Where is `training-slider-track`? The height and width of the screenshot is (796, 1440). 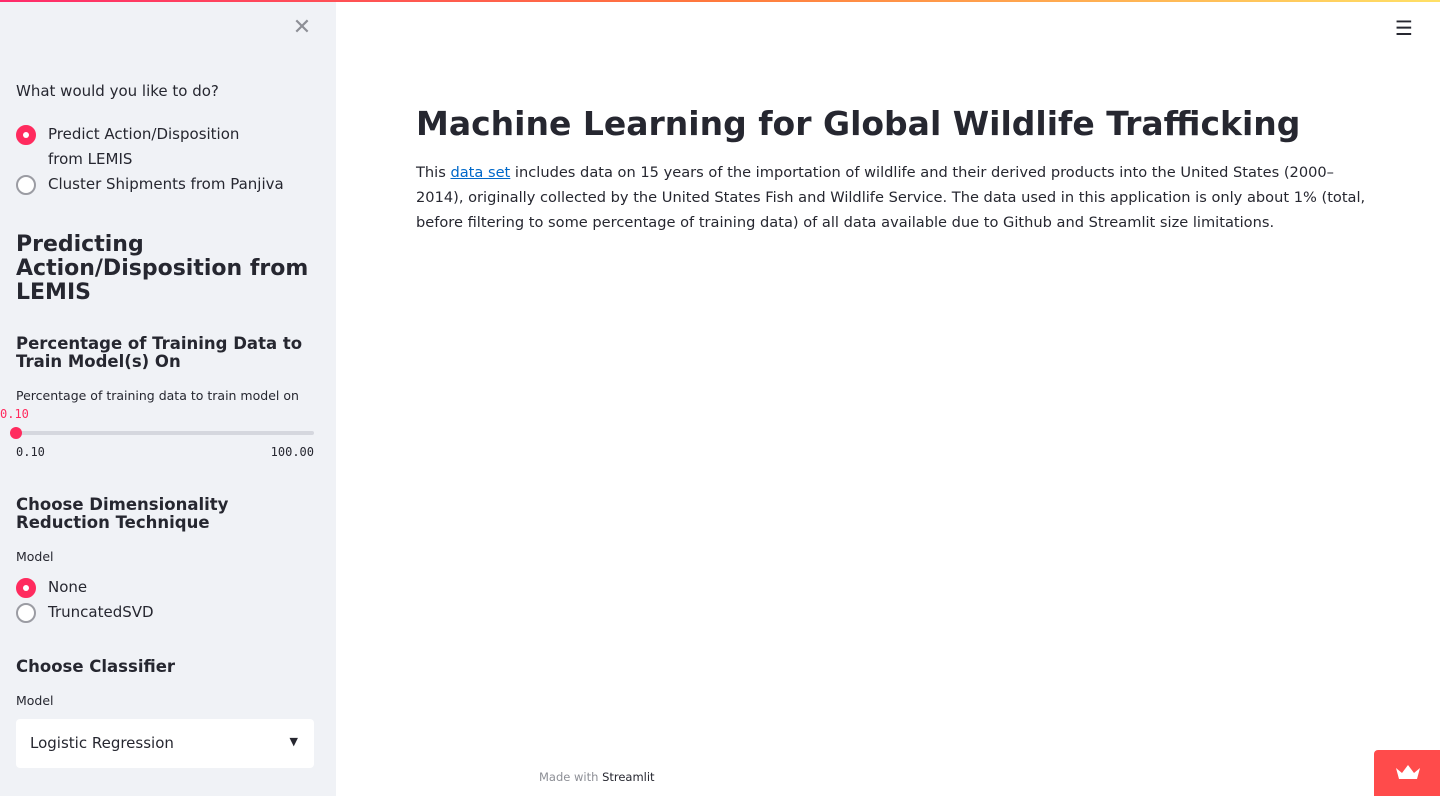
training-slider-track is located at coordinates (165, 433).